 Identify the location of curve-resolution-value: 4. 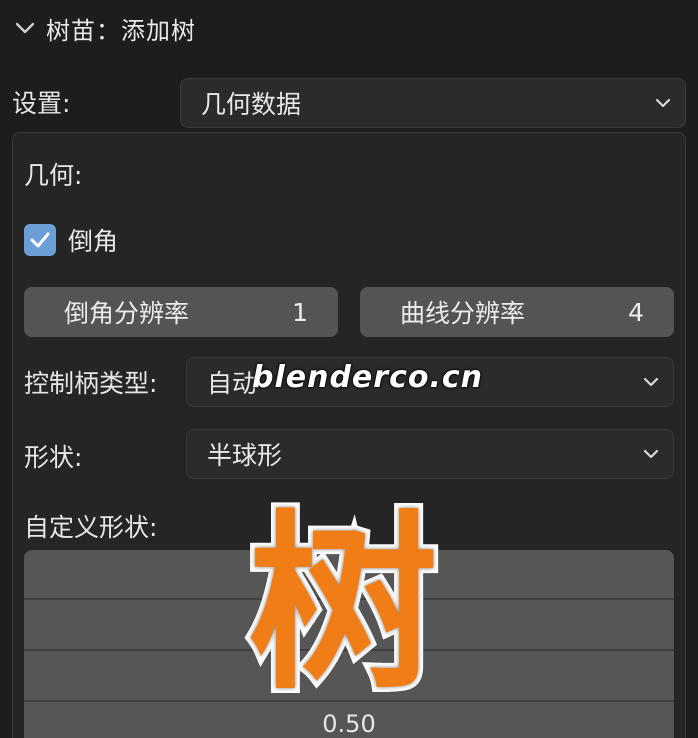
(636, 312).